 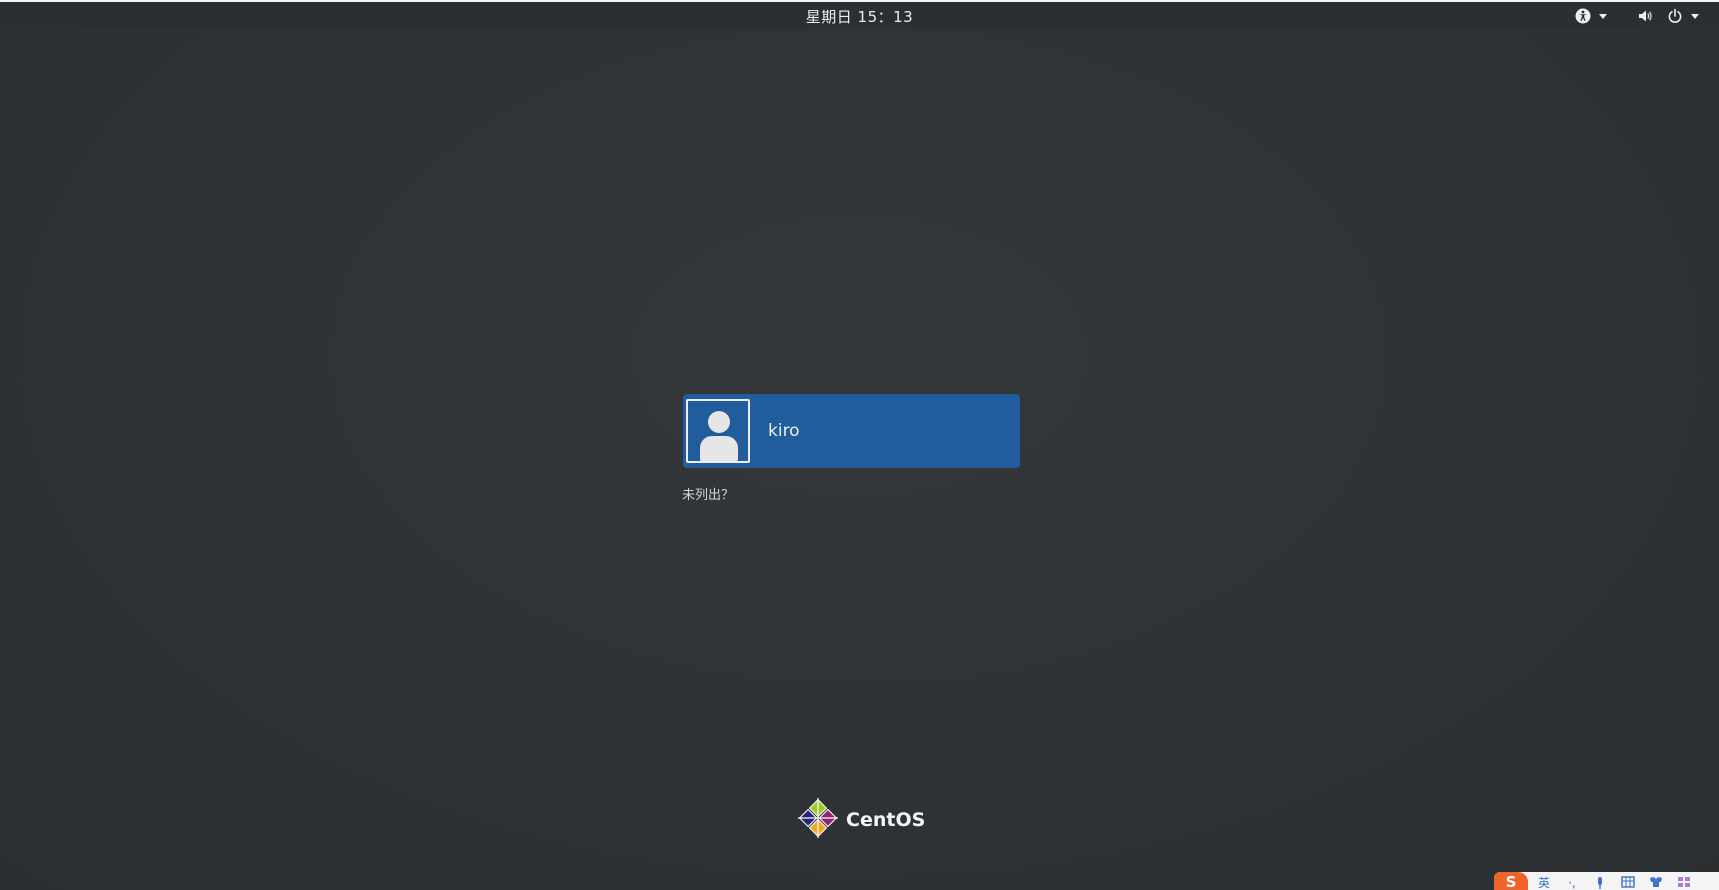 I want to click on user-list-item: kiro, so click(x=851, y=431).